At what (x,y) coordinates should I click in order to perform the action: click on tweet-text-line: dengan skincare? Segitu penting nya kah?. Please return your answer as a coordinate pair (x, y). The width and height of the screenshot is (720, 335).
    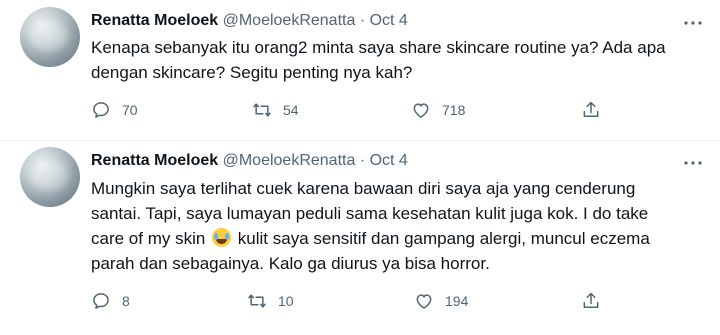
    Looking at the image, I should click on (252, 72).